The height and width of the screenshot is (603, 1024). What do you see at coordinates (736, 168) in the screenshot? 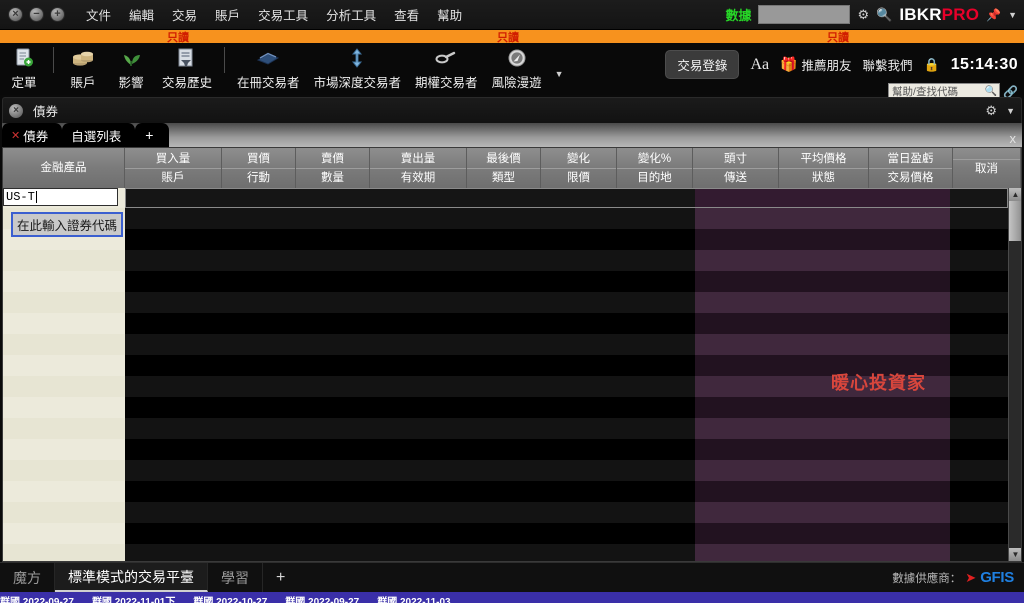
I see `column-header-position: 頭寸 傳送` at bounding box center [736, 168].